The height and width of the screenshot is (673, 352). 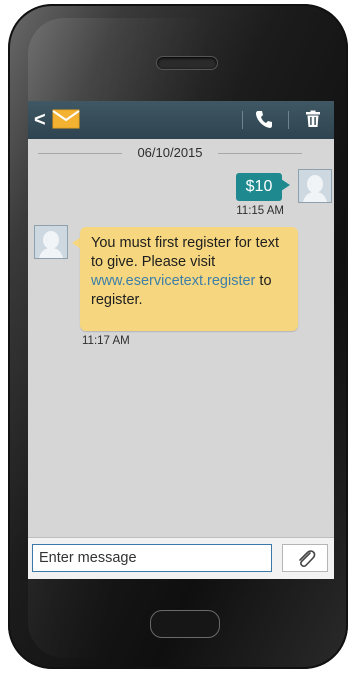 I want to click on app-header: <, so click(x=181, y=120).